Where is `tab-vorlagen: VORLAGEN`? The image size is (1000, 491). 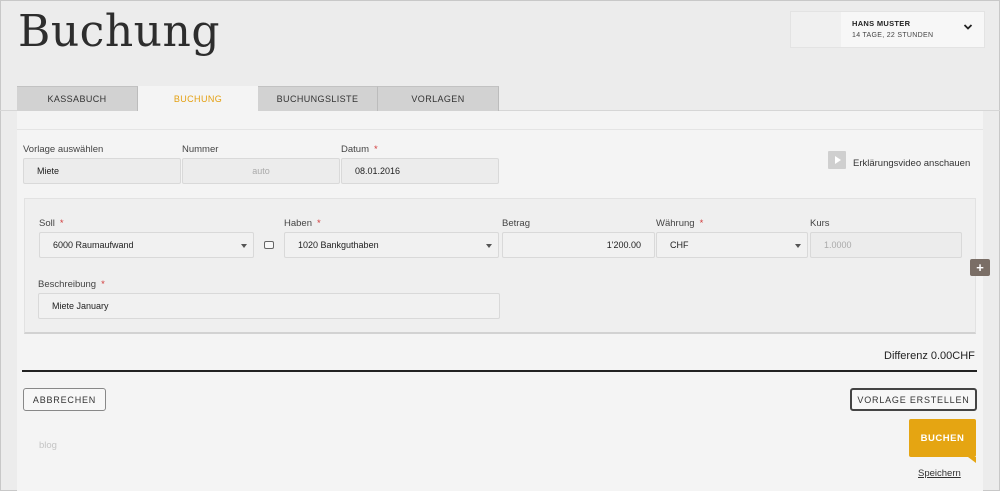 tab-vorlagen: VORLAGEN is located at coordinates (438, 98).